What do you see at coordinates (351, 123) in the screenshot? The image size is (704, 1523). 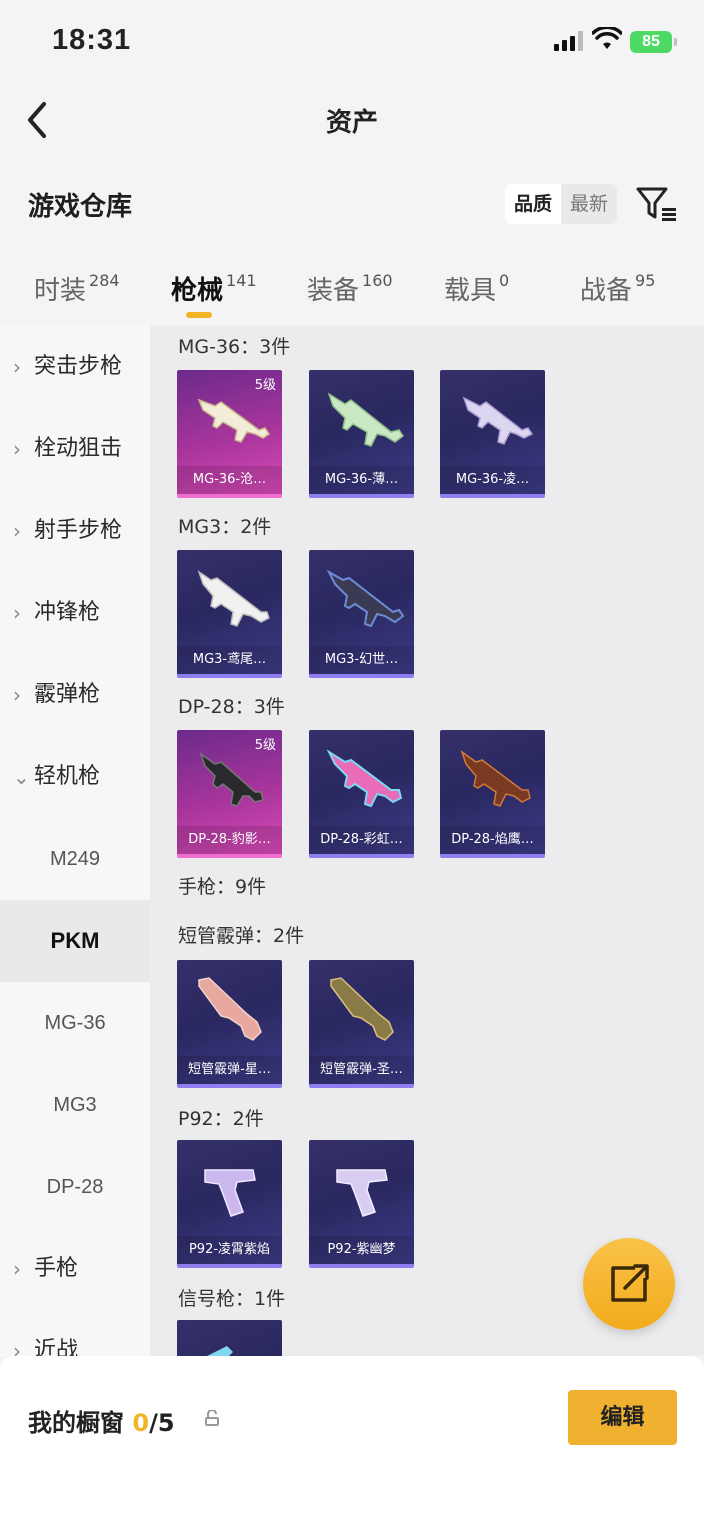 I see `page-title: 资产` at bounding box center [351, 123].